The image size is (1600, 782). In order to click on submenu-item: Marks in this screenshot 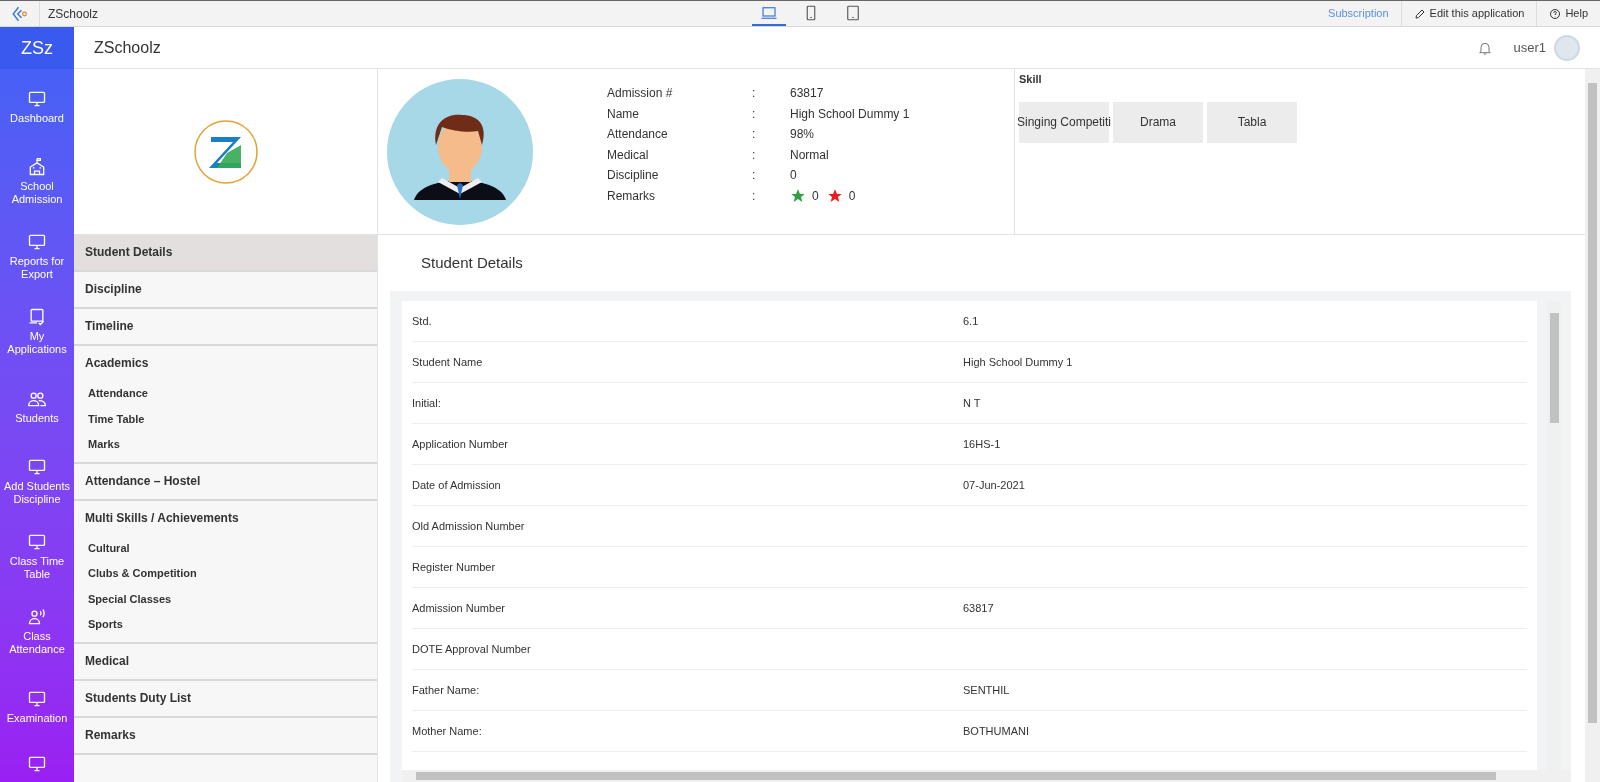, I will do `click(225, 445)`.